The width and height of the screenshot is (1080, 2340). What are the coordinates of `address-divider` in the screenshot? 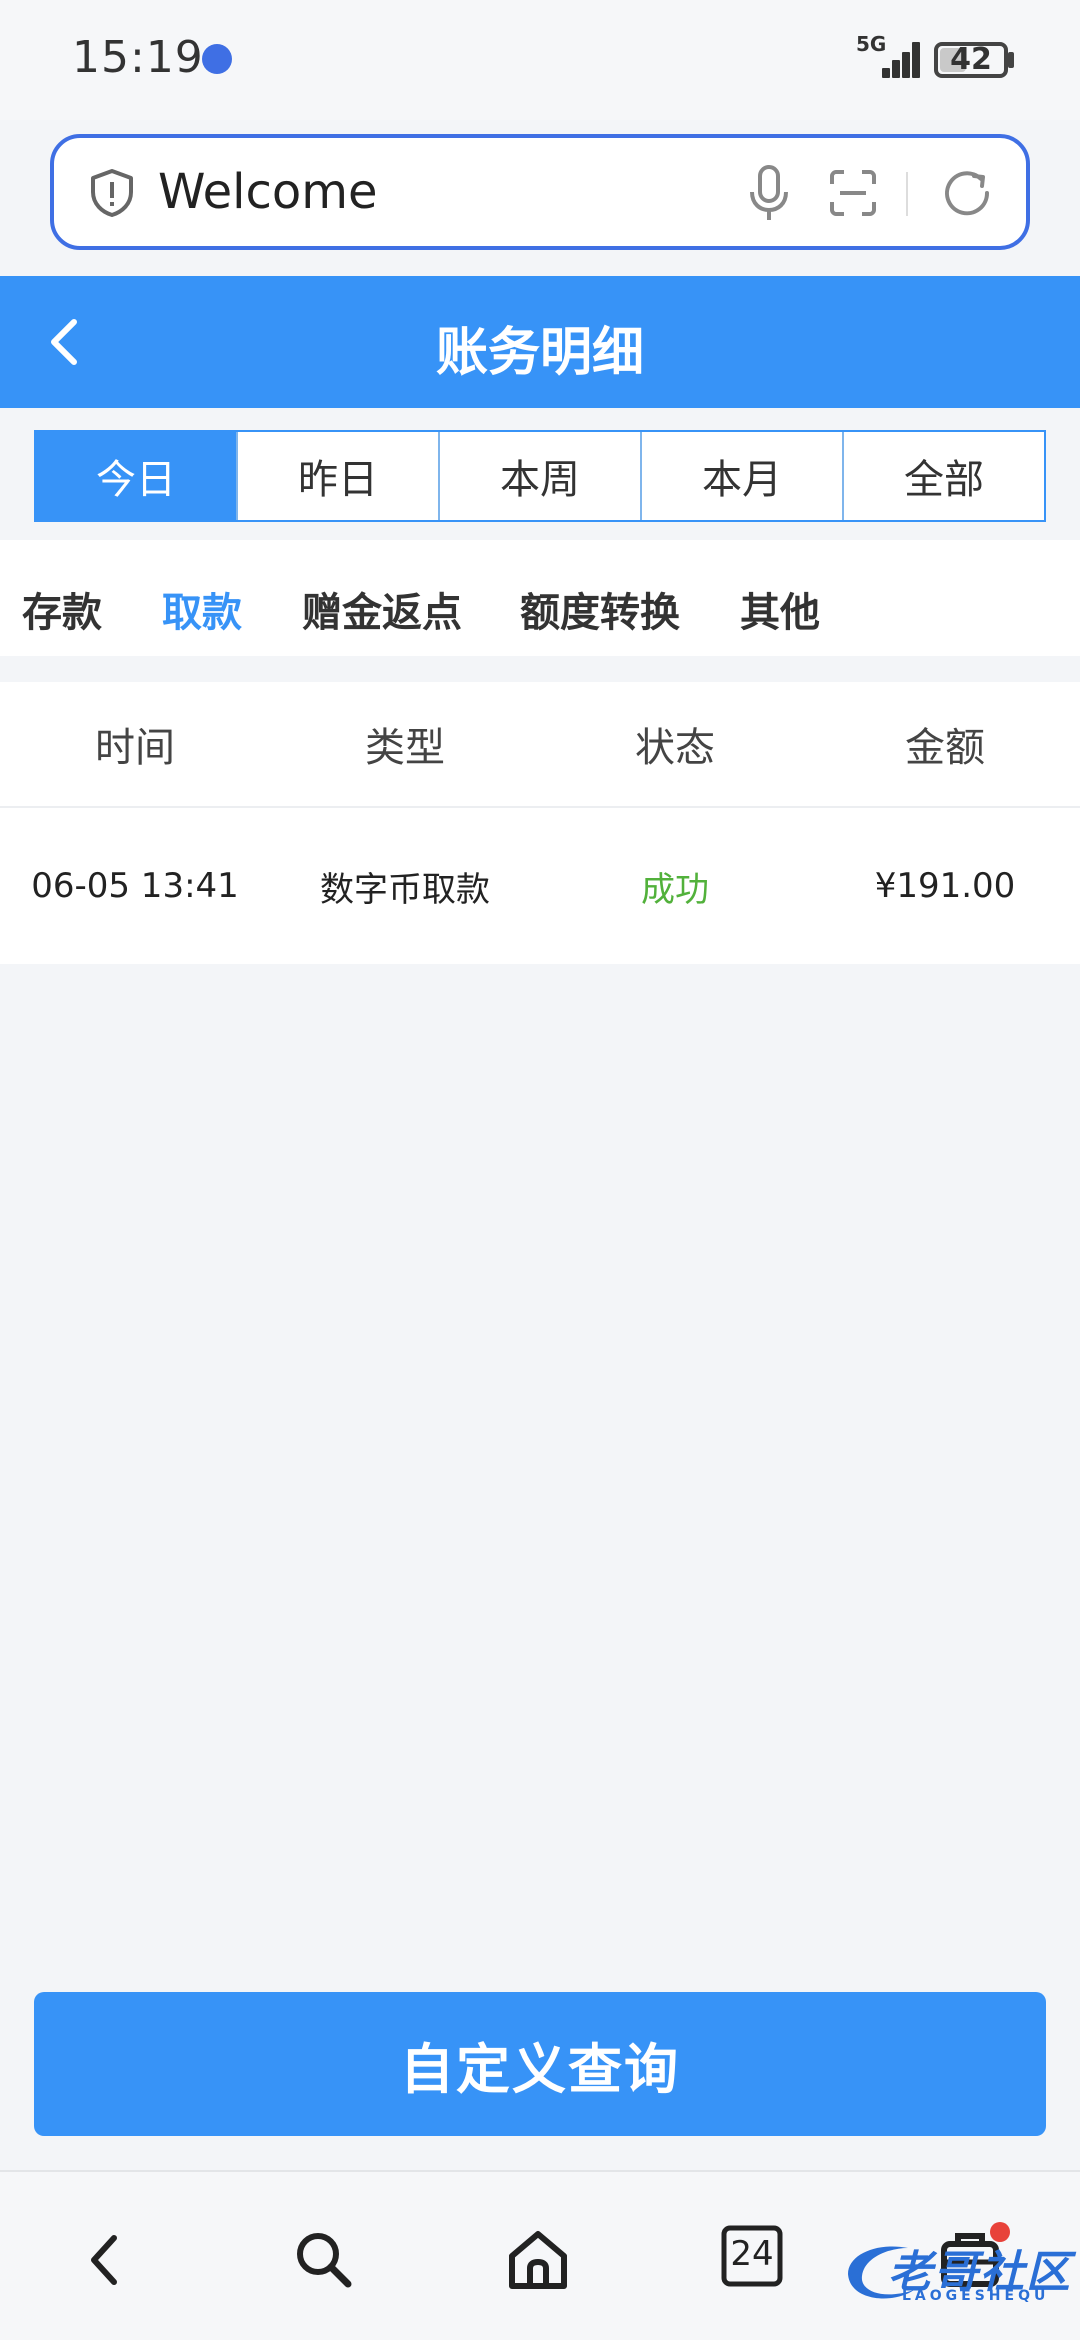 It's located at (907, 194).